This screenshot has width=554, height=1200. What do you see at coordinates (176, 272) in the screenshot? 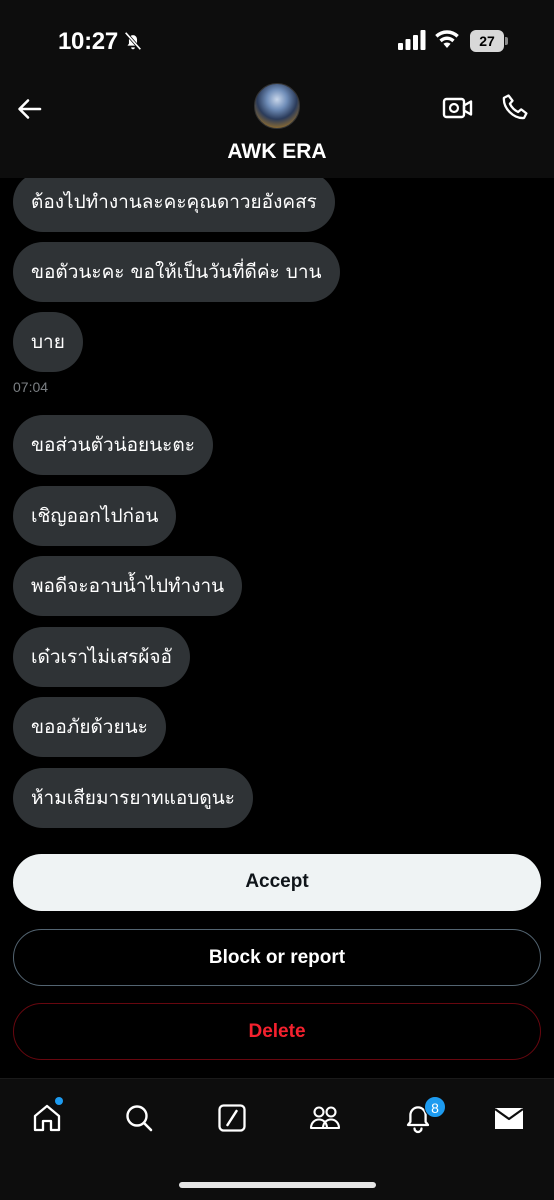
I see `message-bubble: ขอตัวนะคะ ขอให้เป็นวันที่ดีค่ะ บาน` at bounding box center [176, 272].